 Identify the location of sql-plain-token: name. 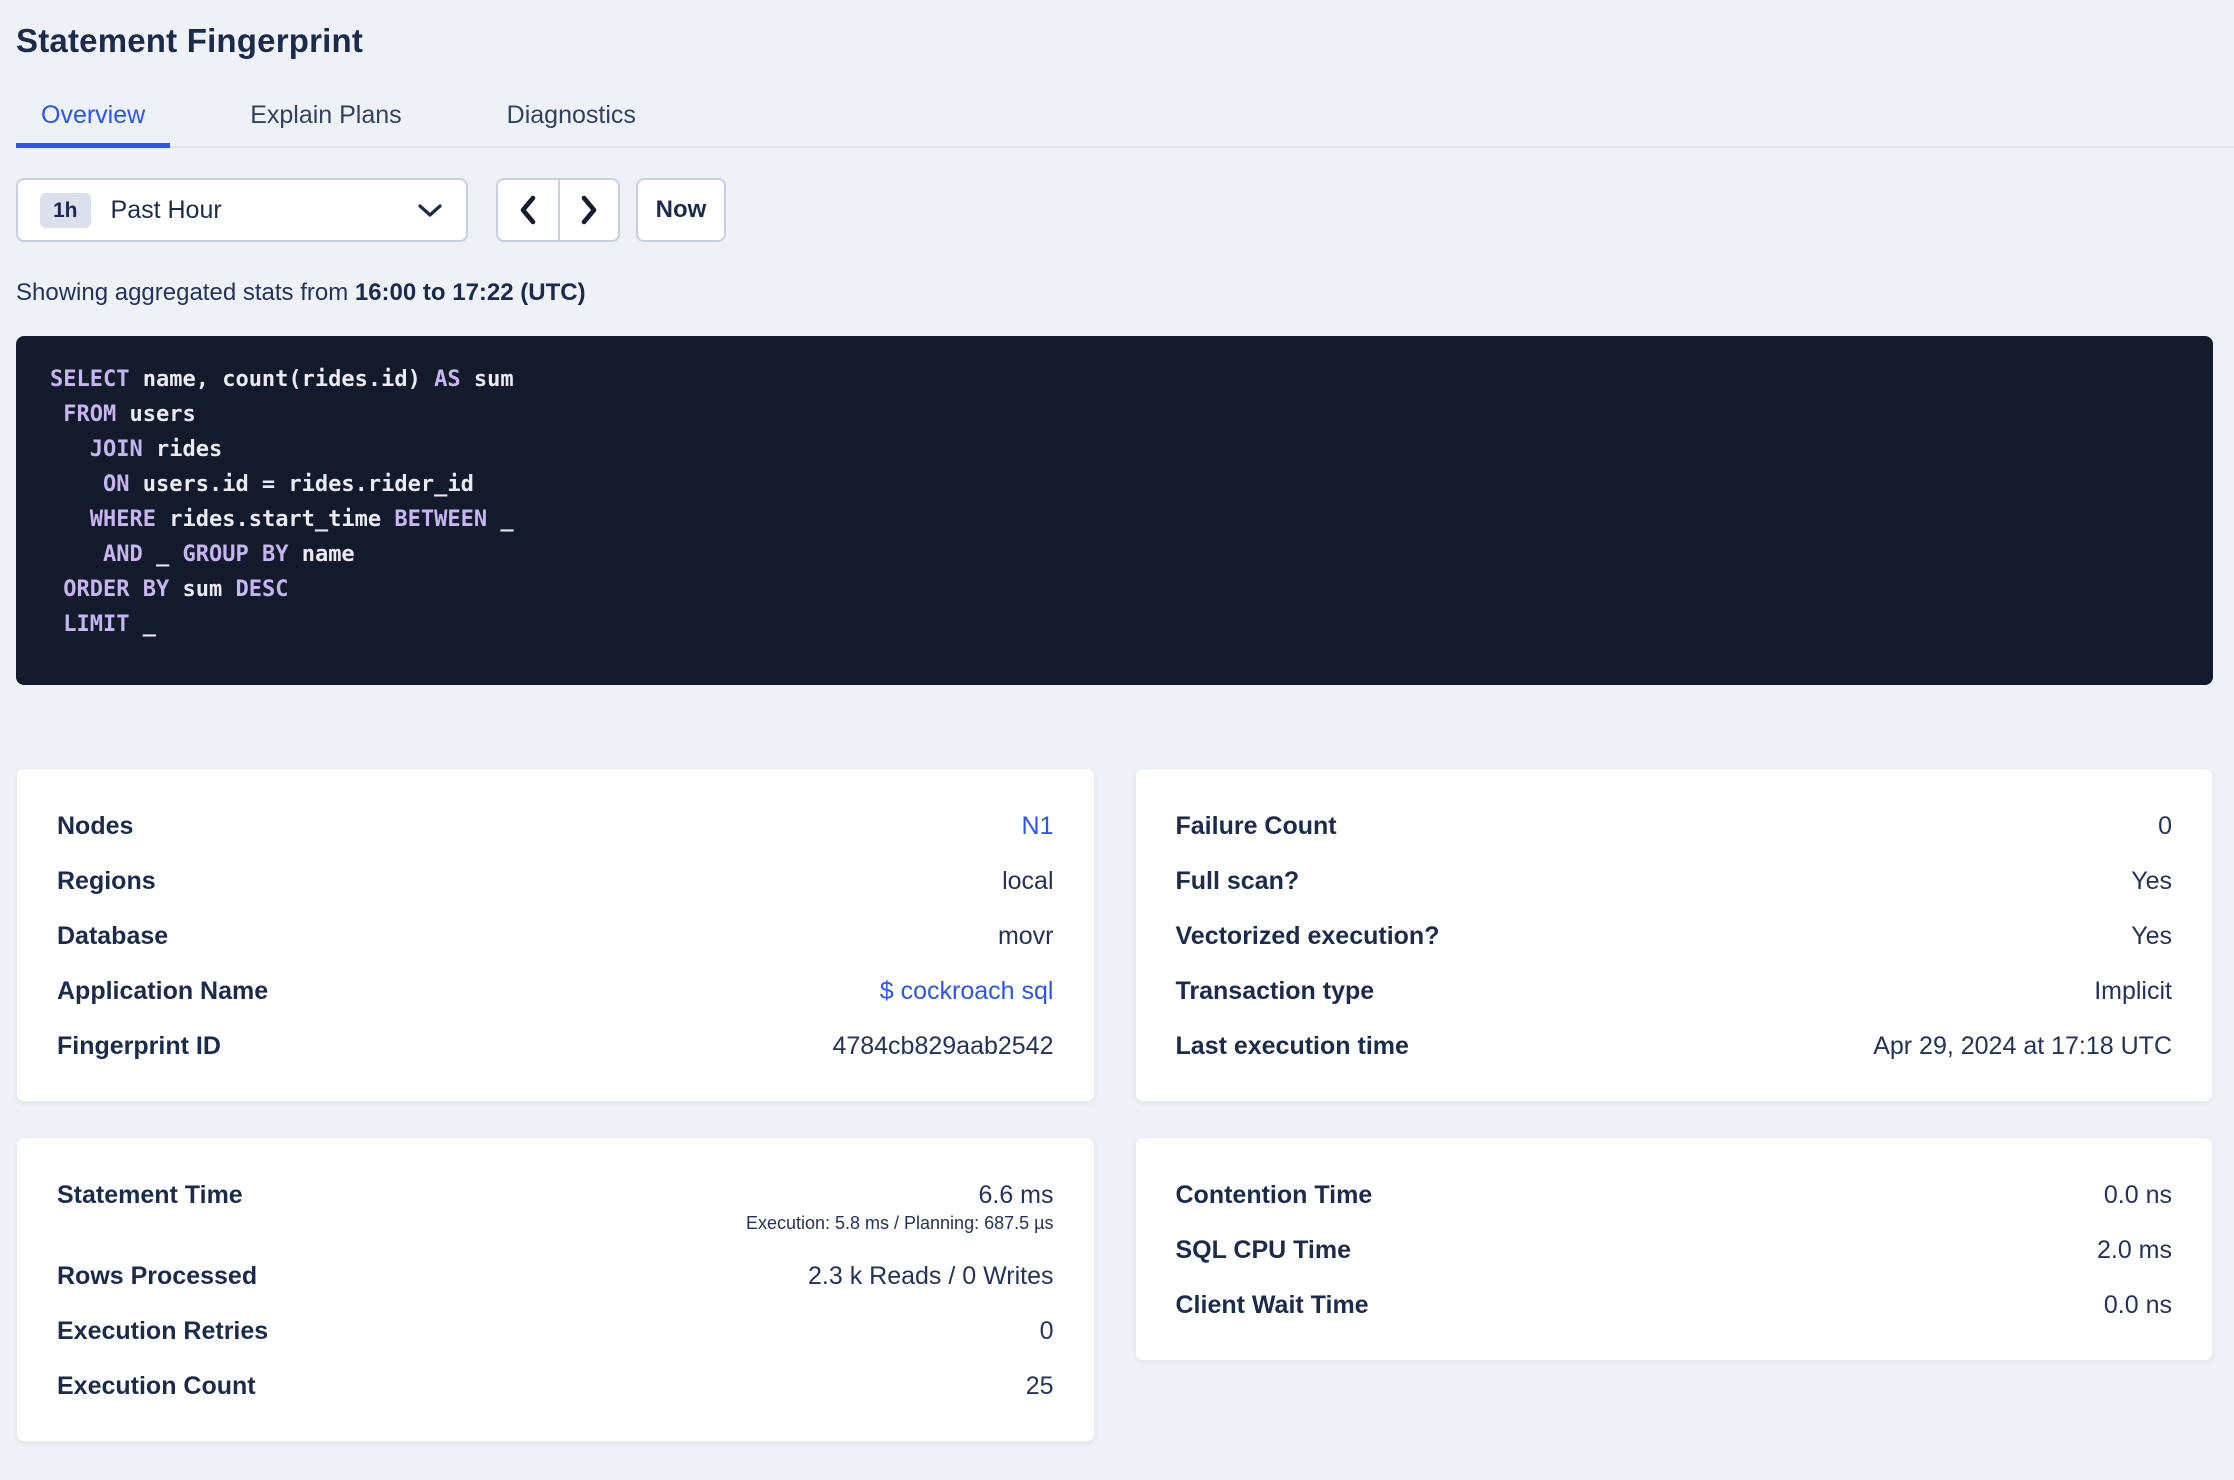
(321, 554).